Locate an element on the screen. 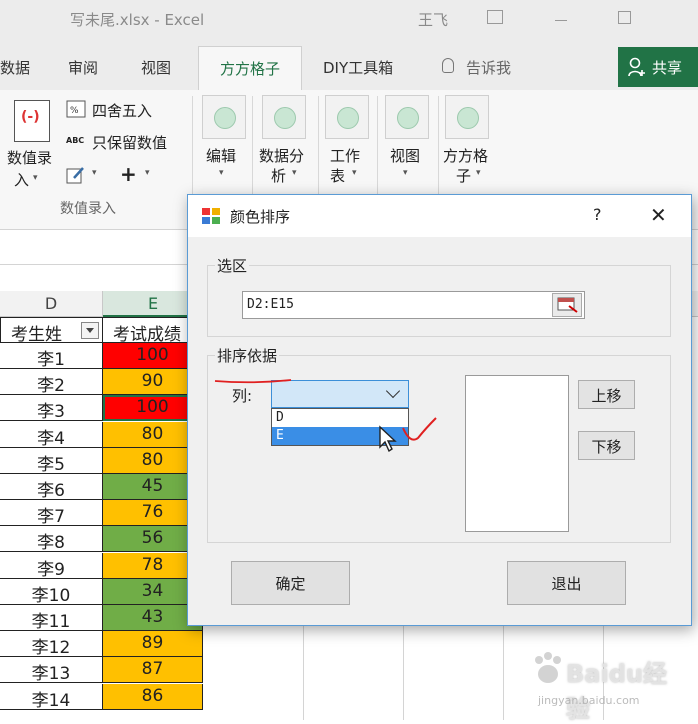  table-row: 李12 89 is located at coordinates (101, 644).